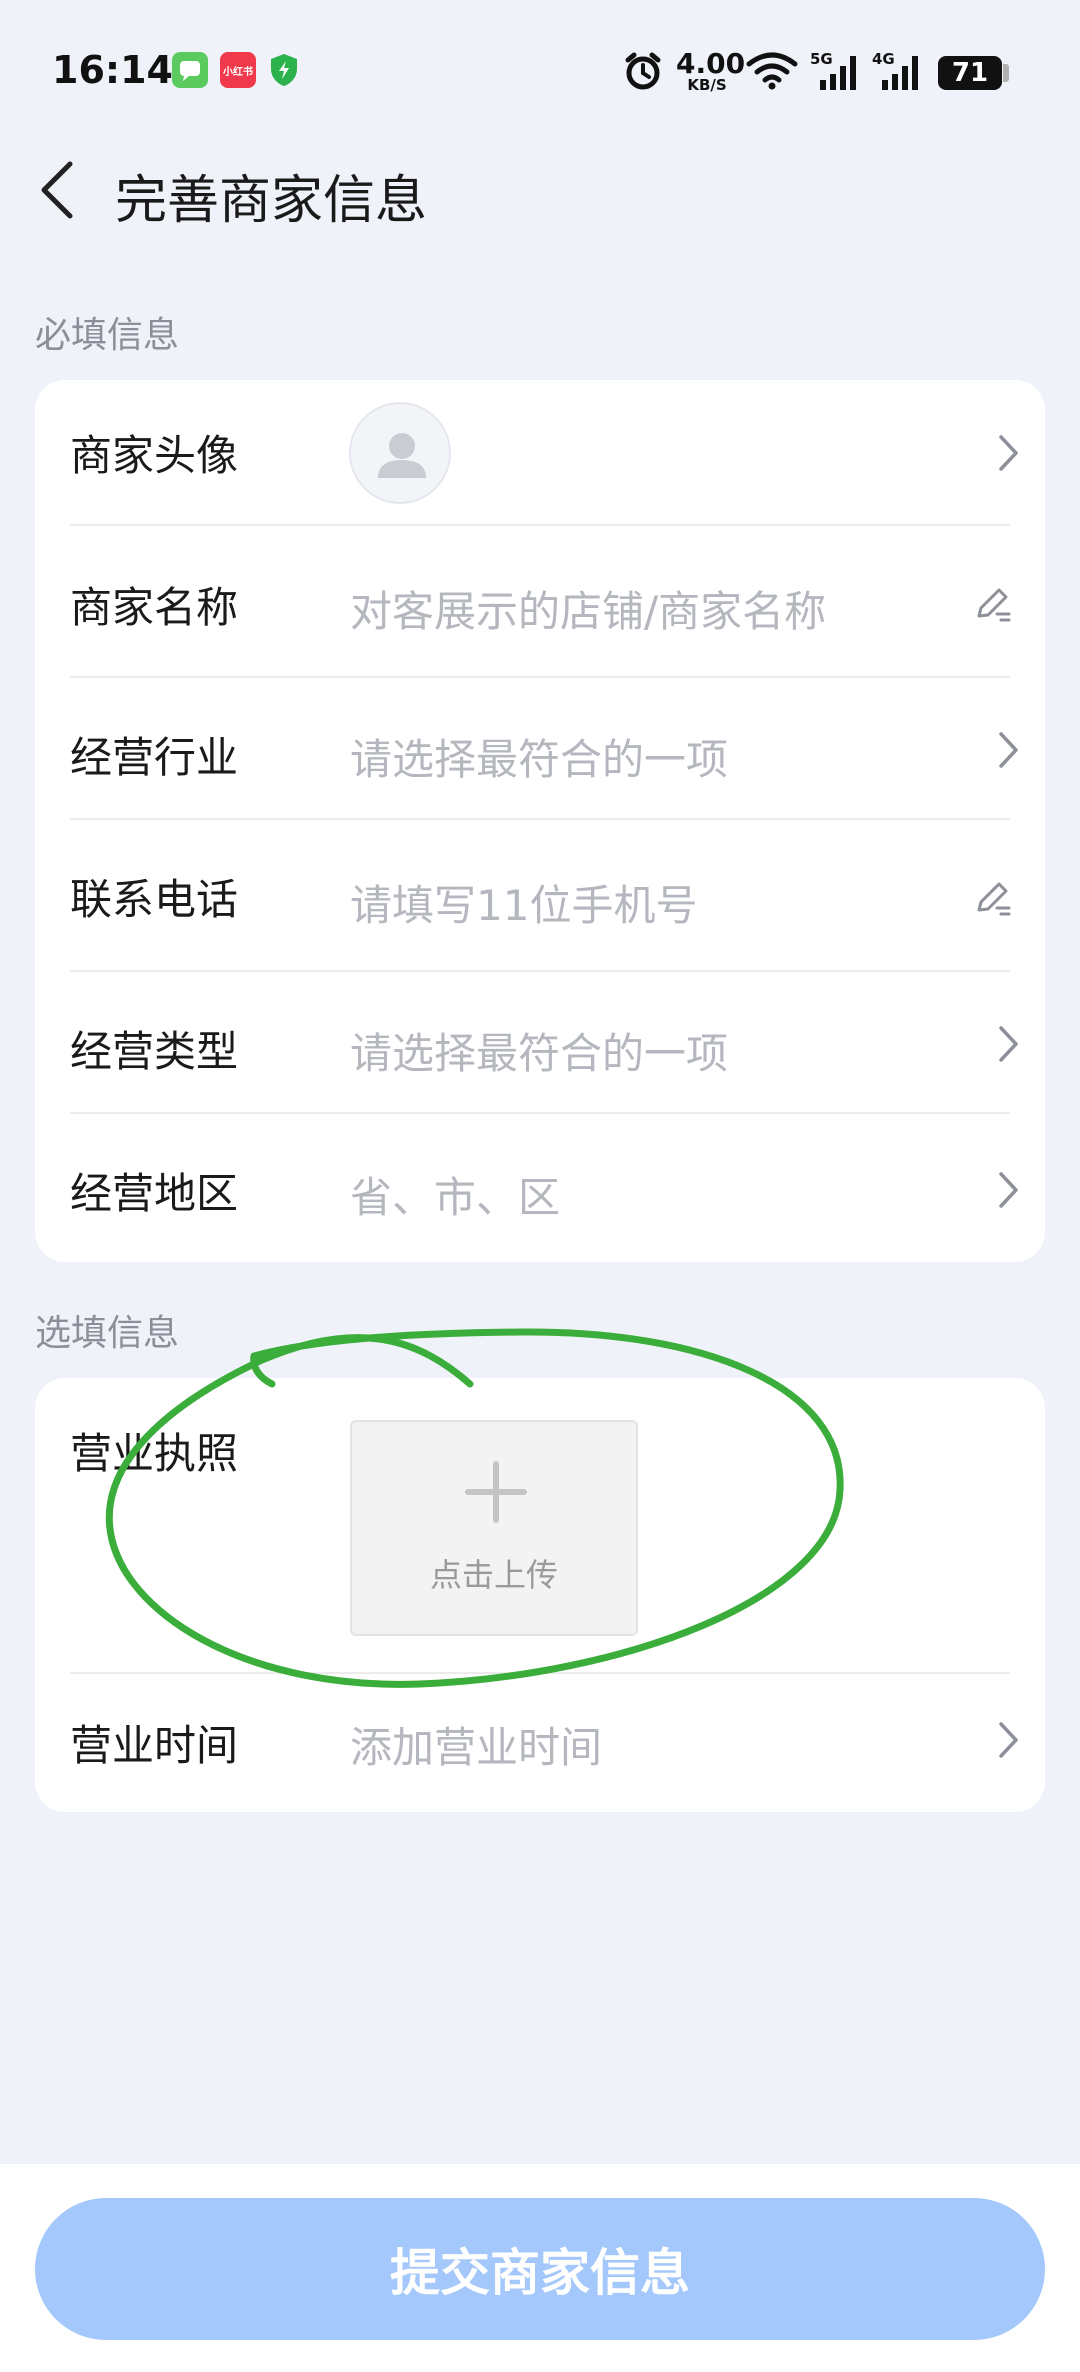  Describe the element at coordinates (154, 757) in the screenshot. I see `row-label: 经营行业` at that location.